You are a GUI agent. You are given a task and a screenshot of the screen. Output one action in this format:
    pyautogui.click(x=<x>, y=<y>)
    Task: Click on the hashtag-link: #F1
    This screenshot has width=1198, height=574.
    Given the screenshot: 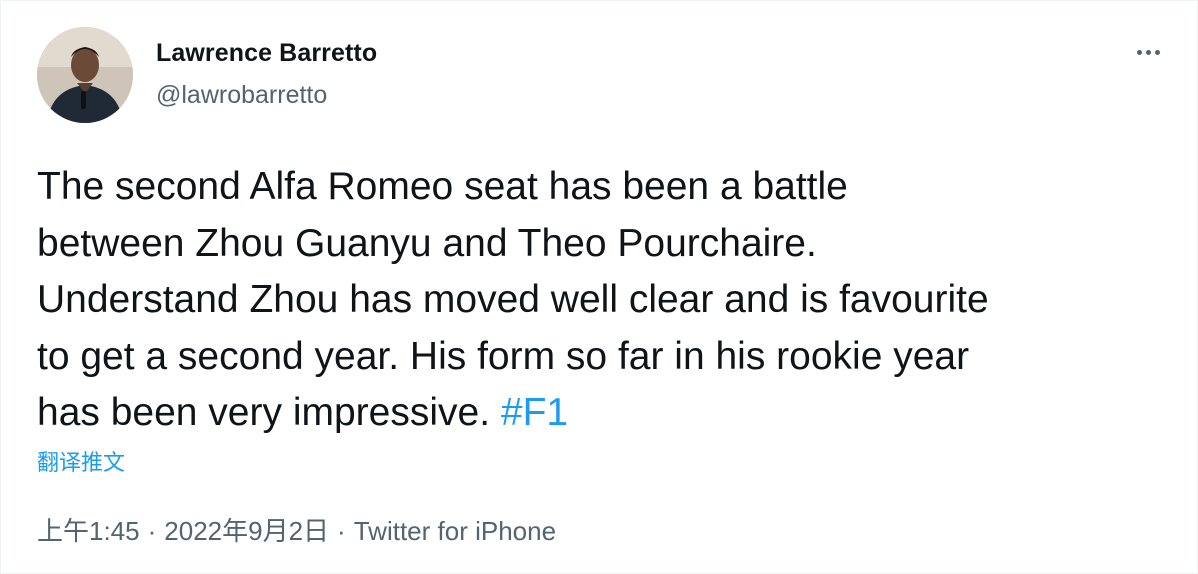 What is the action you would take?
    pyautogui.click(x=534, y=412)
    